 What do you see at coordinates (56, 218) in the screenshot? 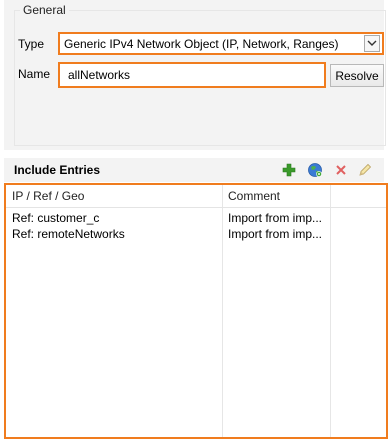
I see `row-ref: Ref: customer_c` at bounding box center [56, 218].